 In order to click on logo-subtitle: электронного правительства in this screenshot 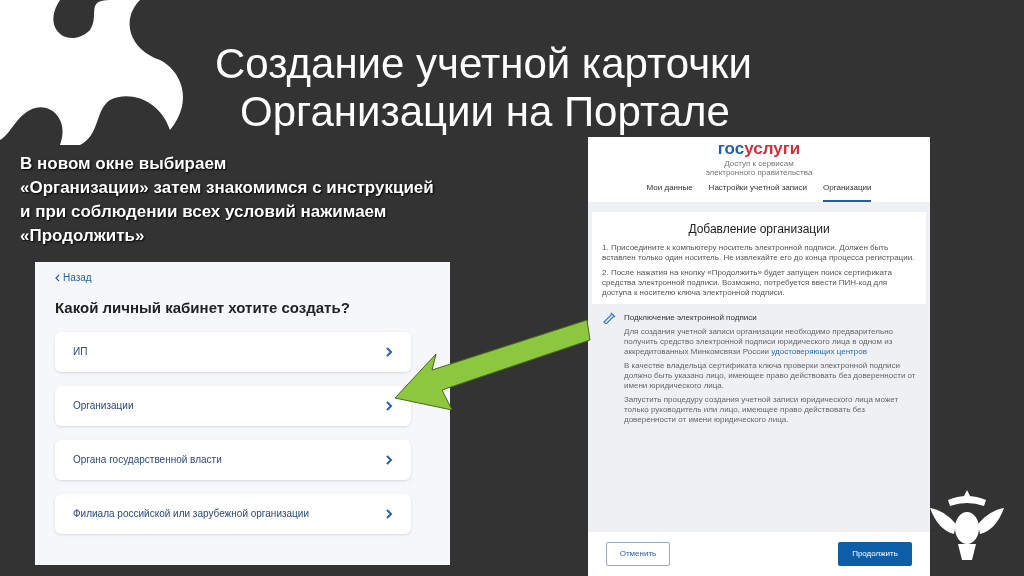, I will do `click(759, 172)`.